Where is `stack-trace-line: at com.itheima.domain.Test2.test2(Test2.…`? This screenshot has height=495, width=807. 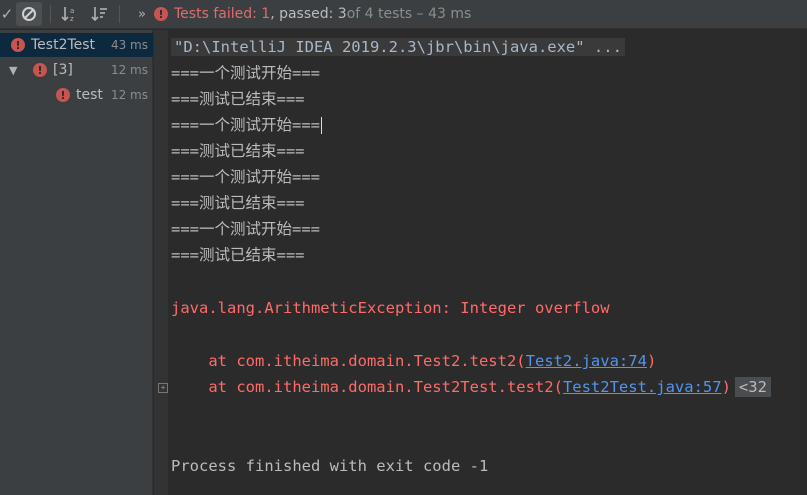
stack-trace-line: at com.itheima.domain.Test2.test2(Test2.… is located at coordinates (413, 361).